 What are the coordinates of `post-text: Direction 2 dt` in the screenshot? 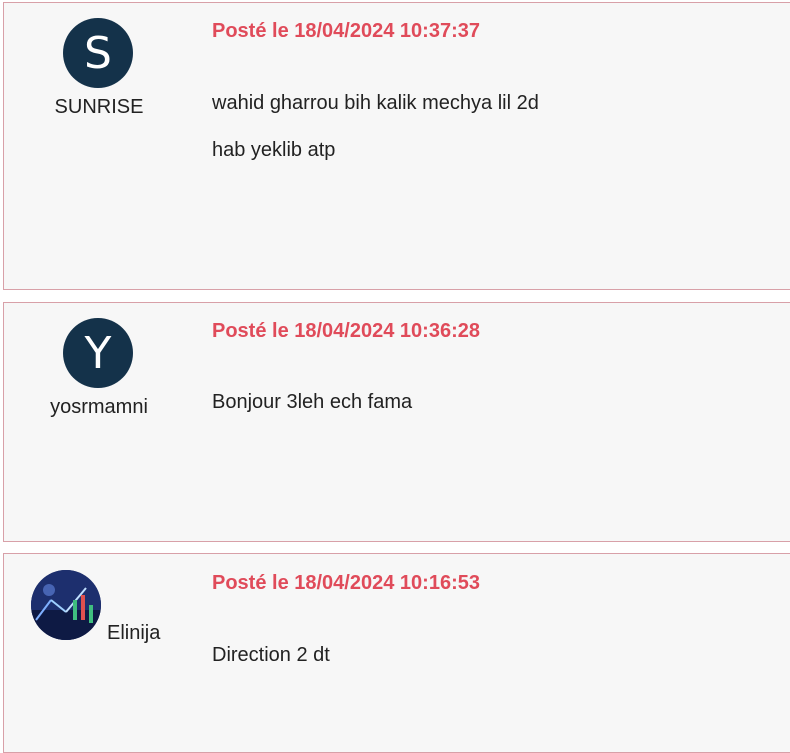 It's located at (271, 655).